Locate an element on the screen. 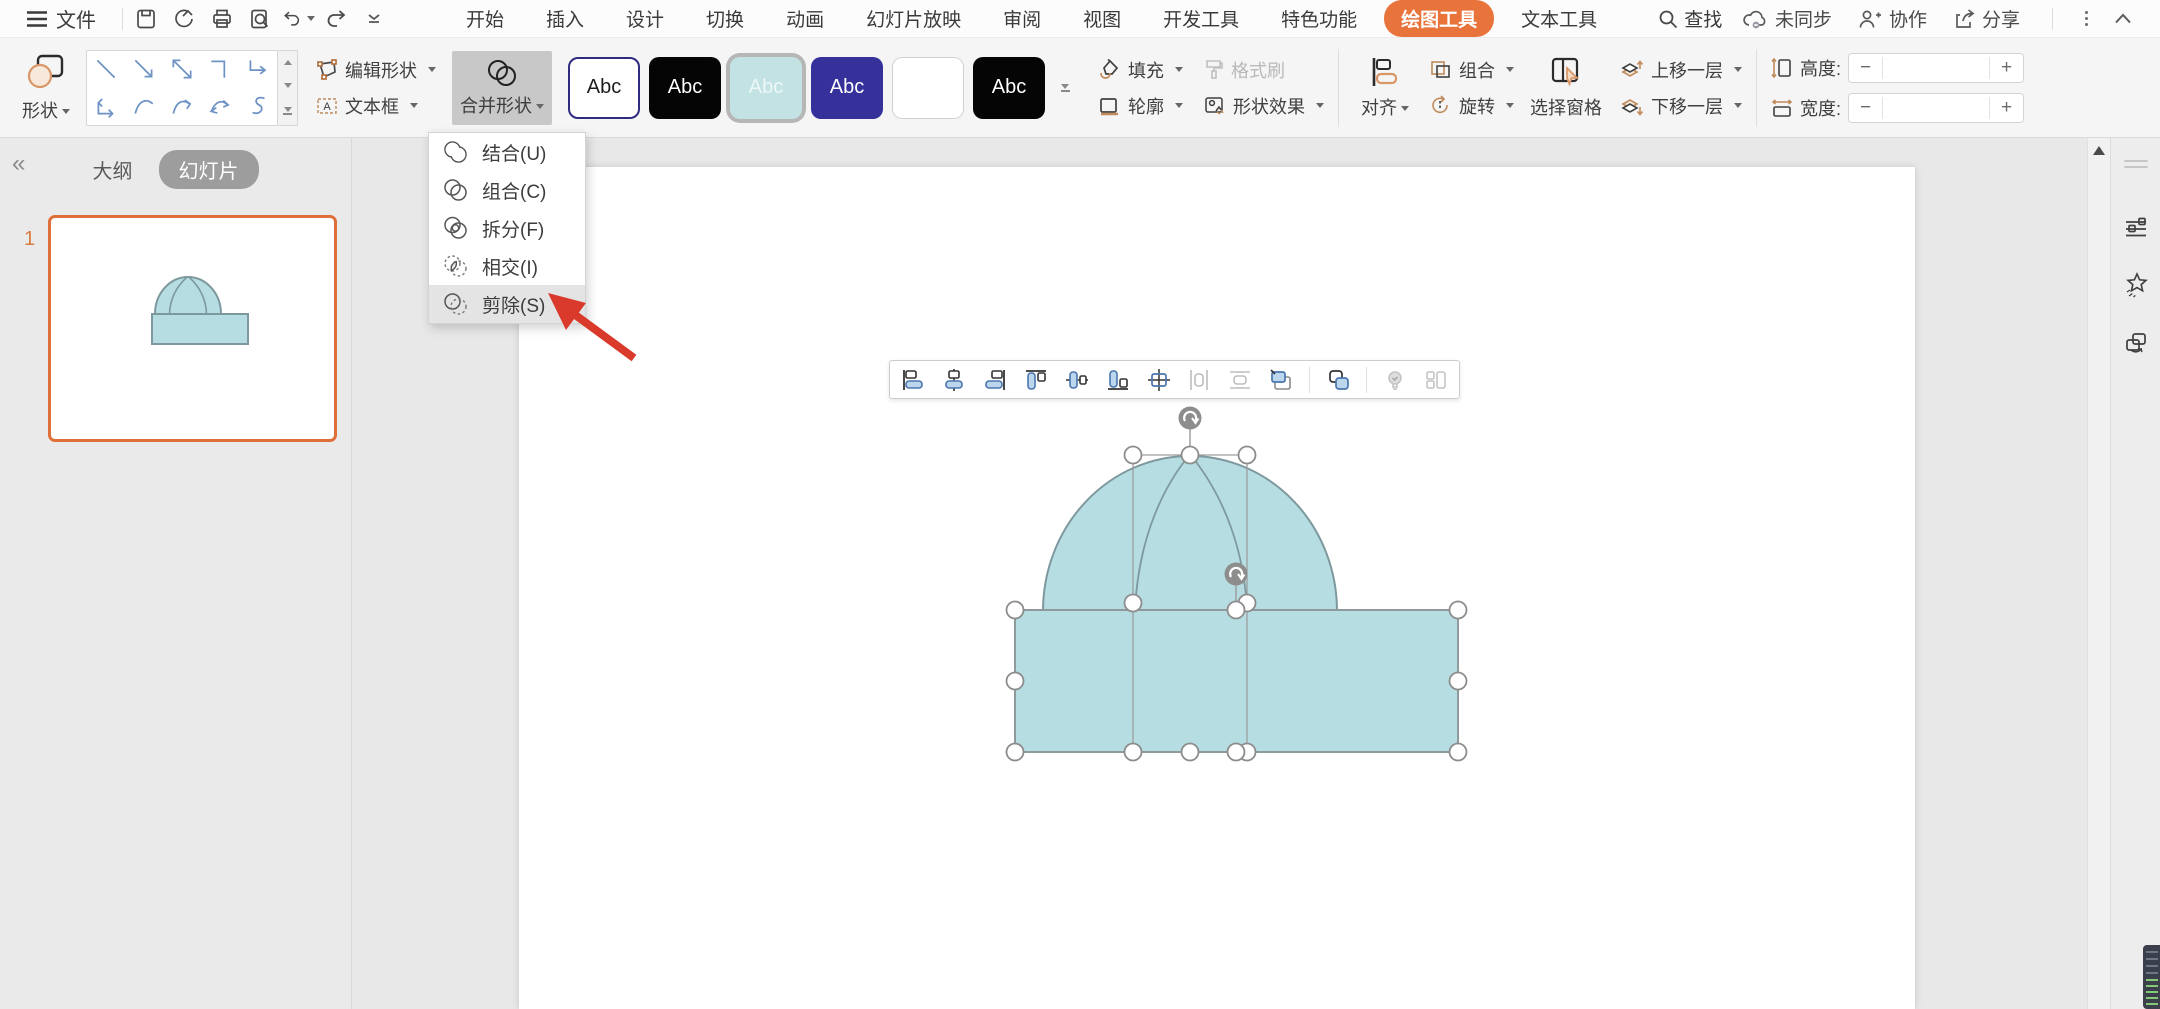 This screenshot has height=1009, width=2160. redo-icon is located at coordinates (336, 19).